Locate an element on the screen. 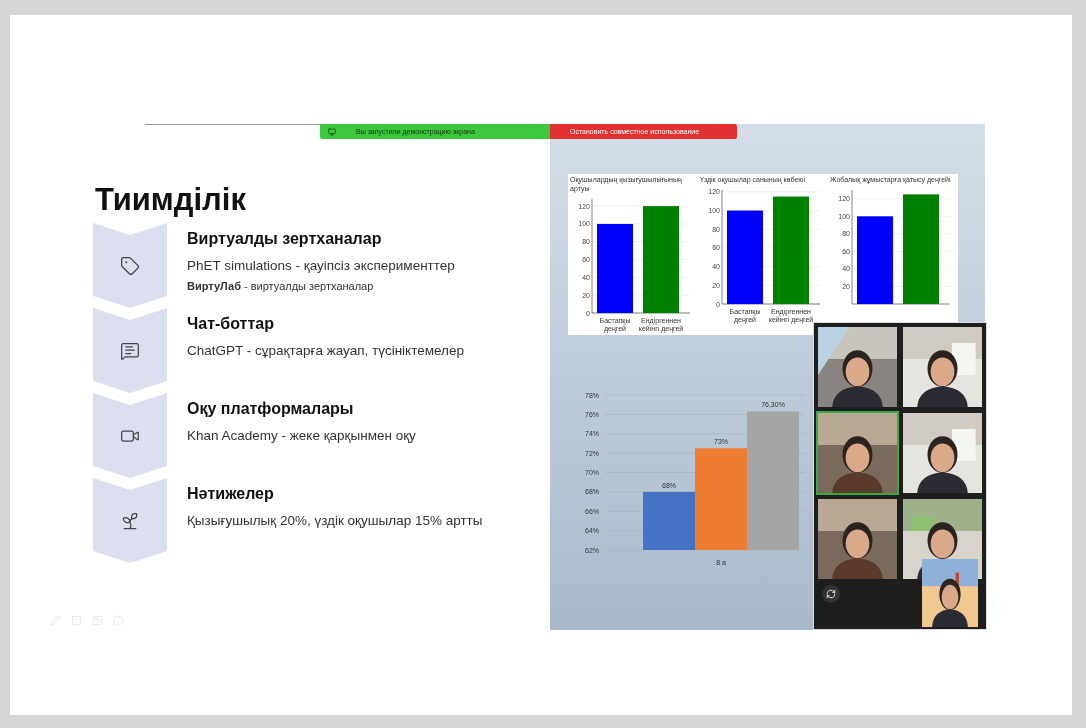  item-heading: Оқу платформалары is located at coordinates (271, 409).